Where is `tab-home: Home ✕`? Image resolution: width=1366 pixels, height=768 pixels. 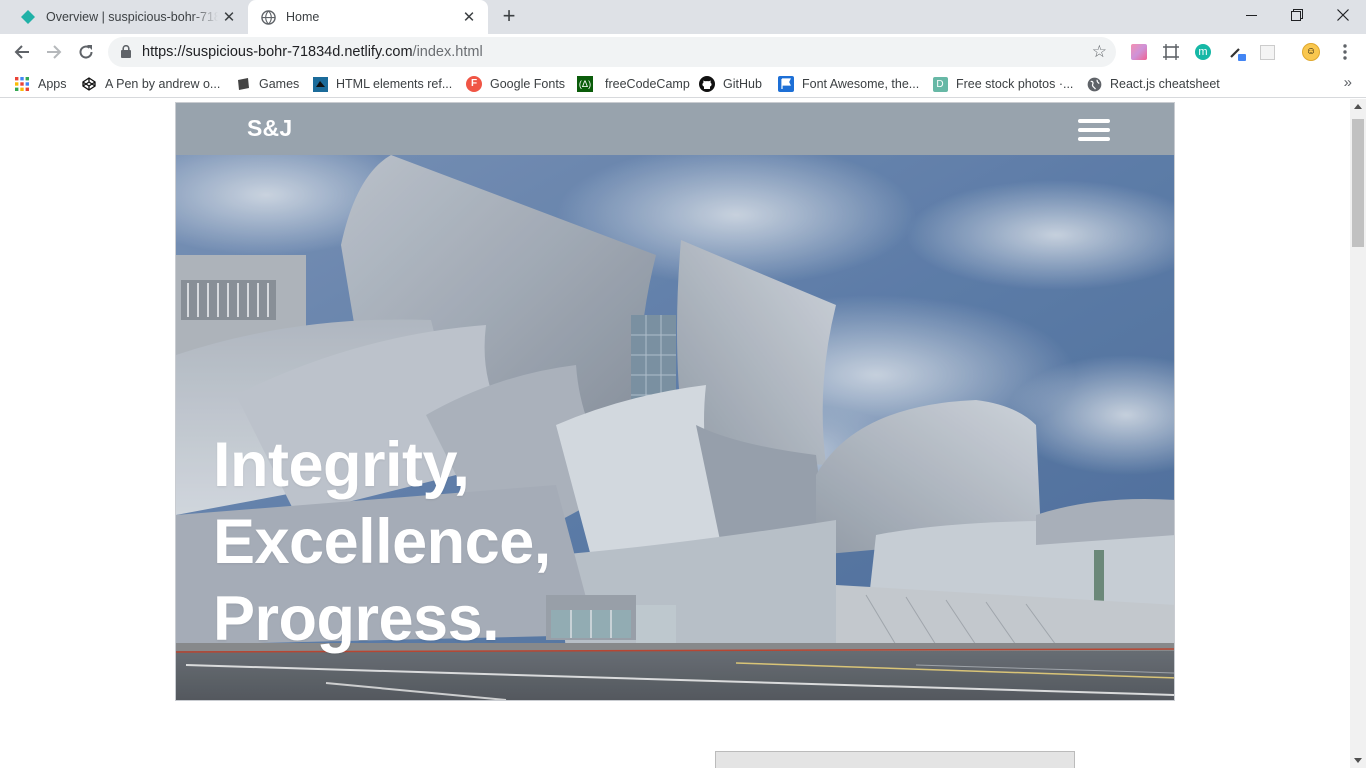
tab-home: Home ✕ is located at coordinates (368, 17).